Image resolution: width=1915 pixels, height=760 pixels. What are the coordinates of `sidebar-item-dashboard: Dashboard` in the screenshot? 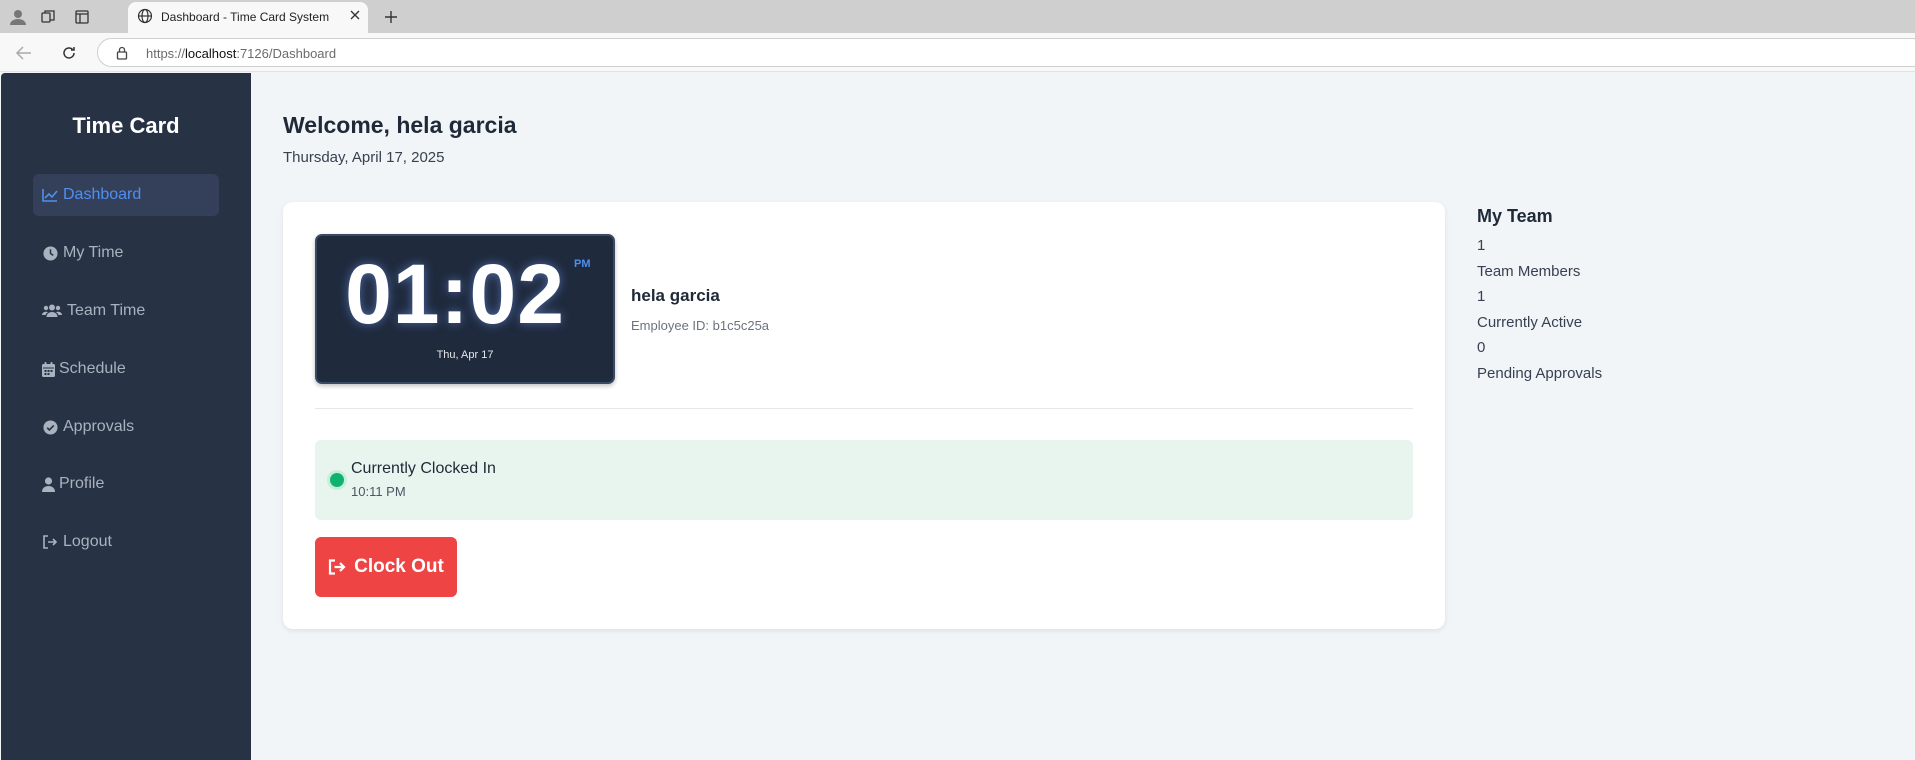 It's located at (126, 195).